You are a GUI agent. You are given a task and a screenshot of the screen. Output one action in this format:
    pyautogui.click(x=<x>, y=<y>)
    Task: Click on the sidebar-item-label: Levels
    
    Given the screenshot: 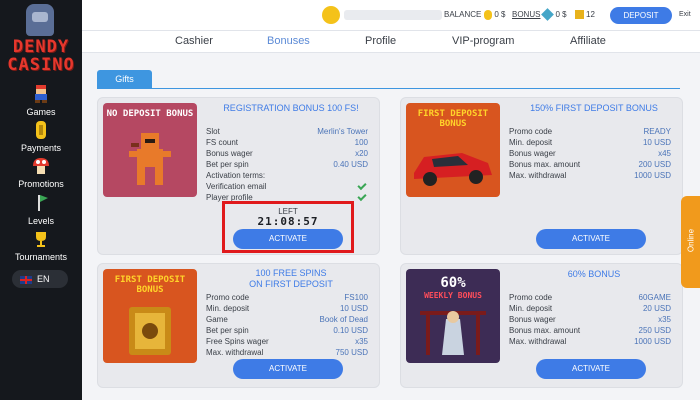 What is the action you would take?
    pyautogui.click(x=40, y=221)
    